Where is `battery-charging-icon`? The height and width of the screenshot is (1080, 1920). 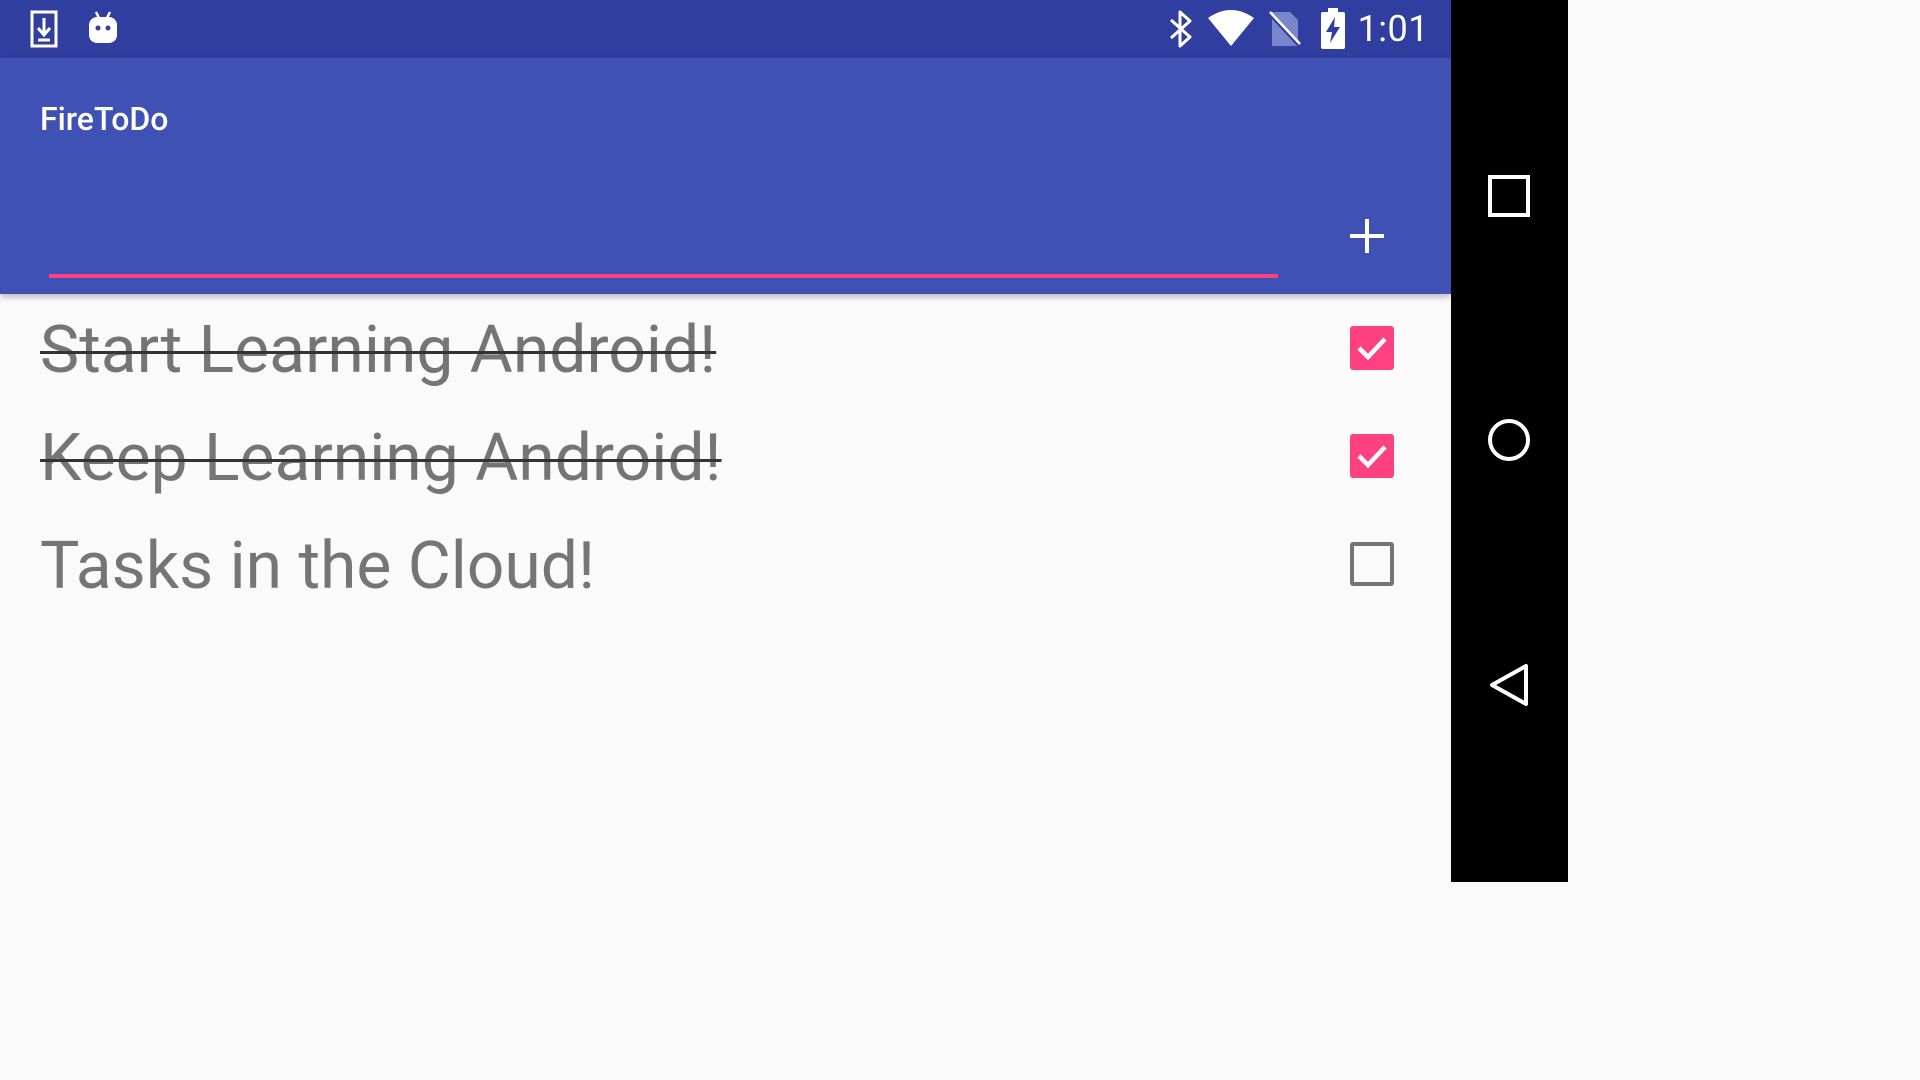
battery-charging-icon is located at coordinates (1333, 31).